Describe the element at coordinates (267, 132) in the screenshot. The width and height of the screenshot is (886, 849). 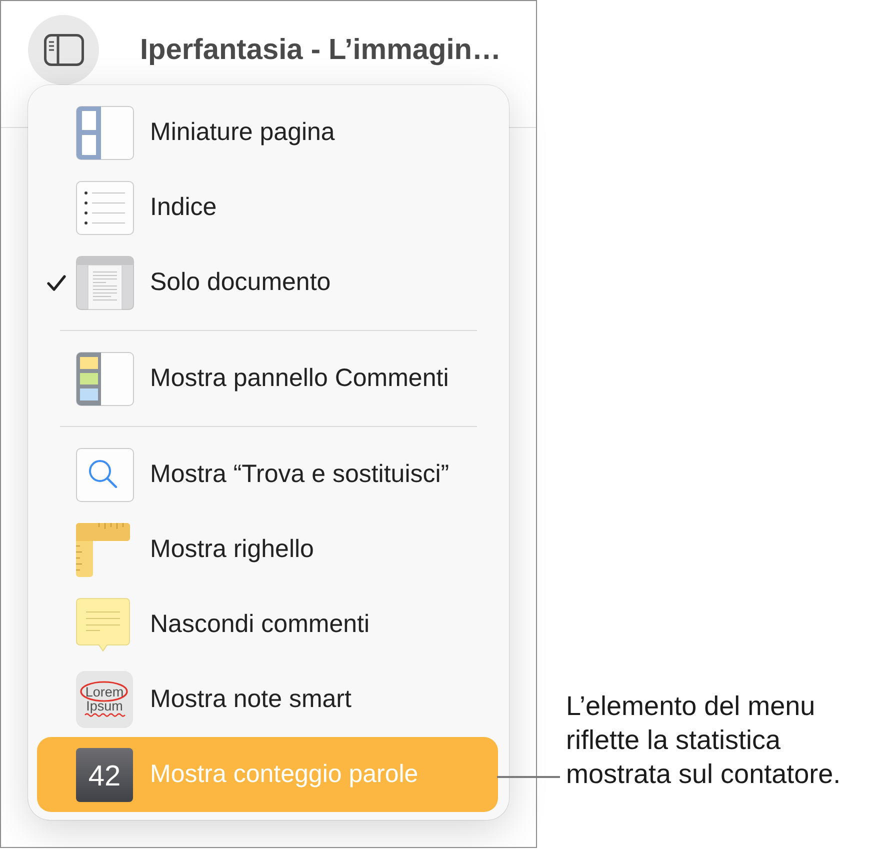
I see `menu-item: Miniature pagina` at that location.